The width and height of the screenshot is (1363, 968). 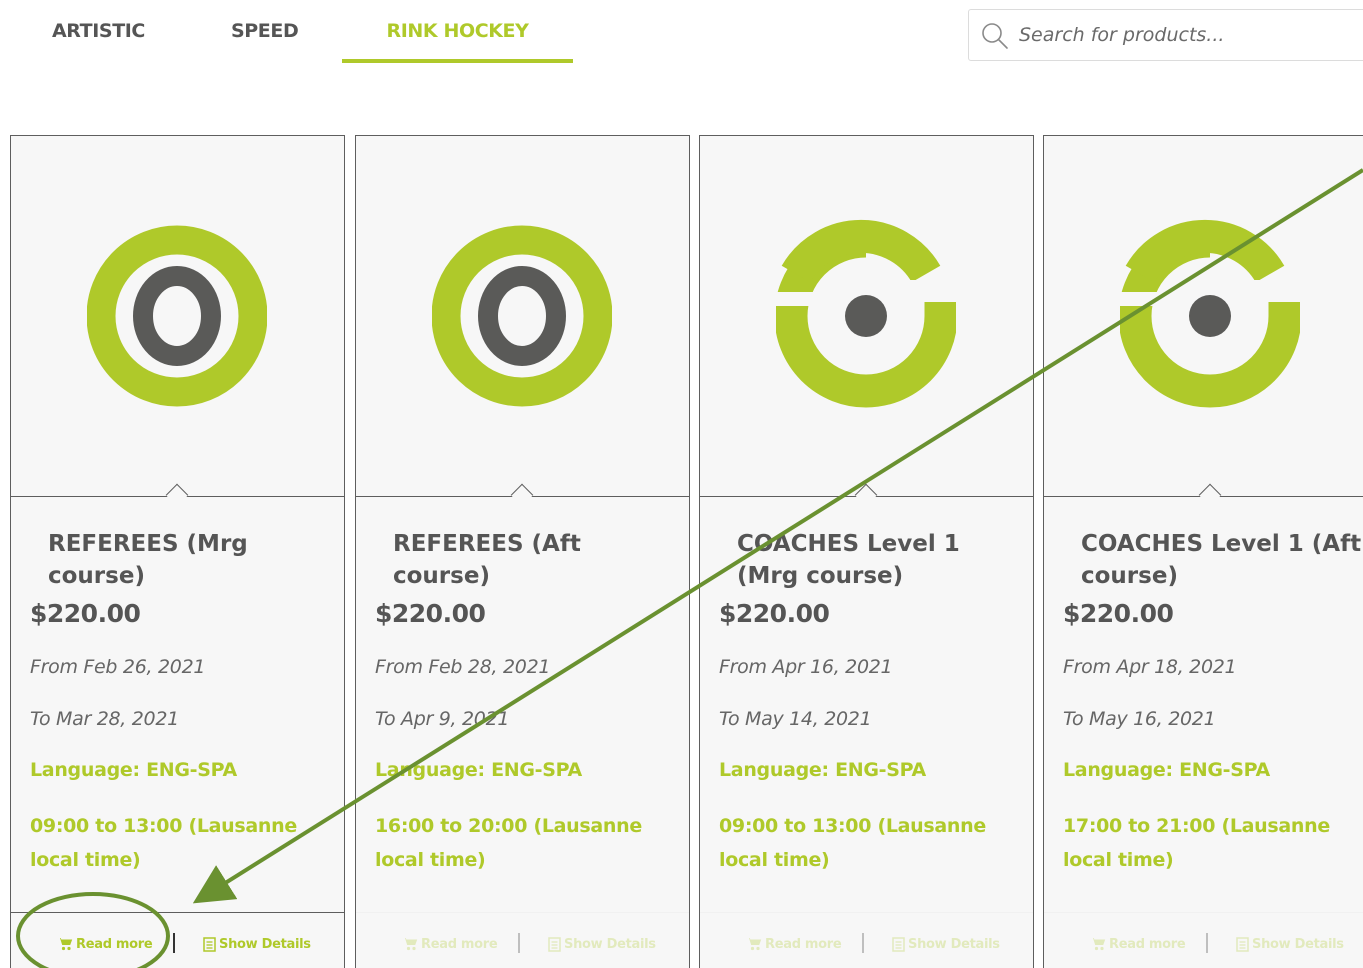 What do you see at coordinates (1139, 719) in the screenshot?
I see `end-date: To May 16, 2021` at bounding box center [1139, 719].